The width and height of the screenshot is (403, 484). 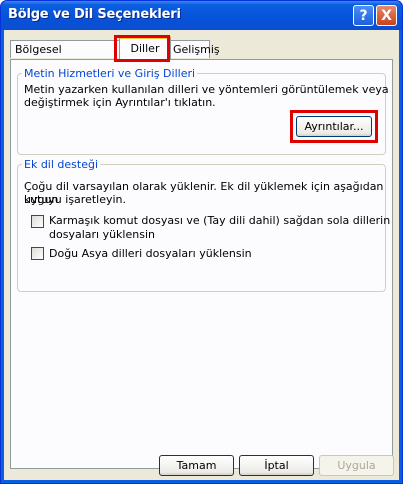 What do you see at coordinates (120, 102) in the screenshot?
I see `text-services-description-line2: değiştirmek için Ayrıntılar'ı tıklatın.` at bounding box center [120, 102].